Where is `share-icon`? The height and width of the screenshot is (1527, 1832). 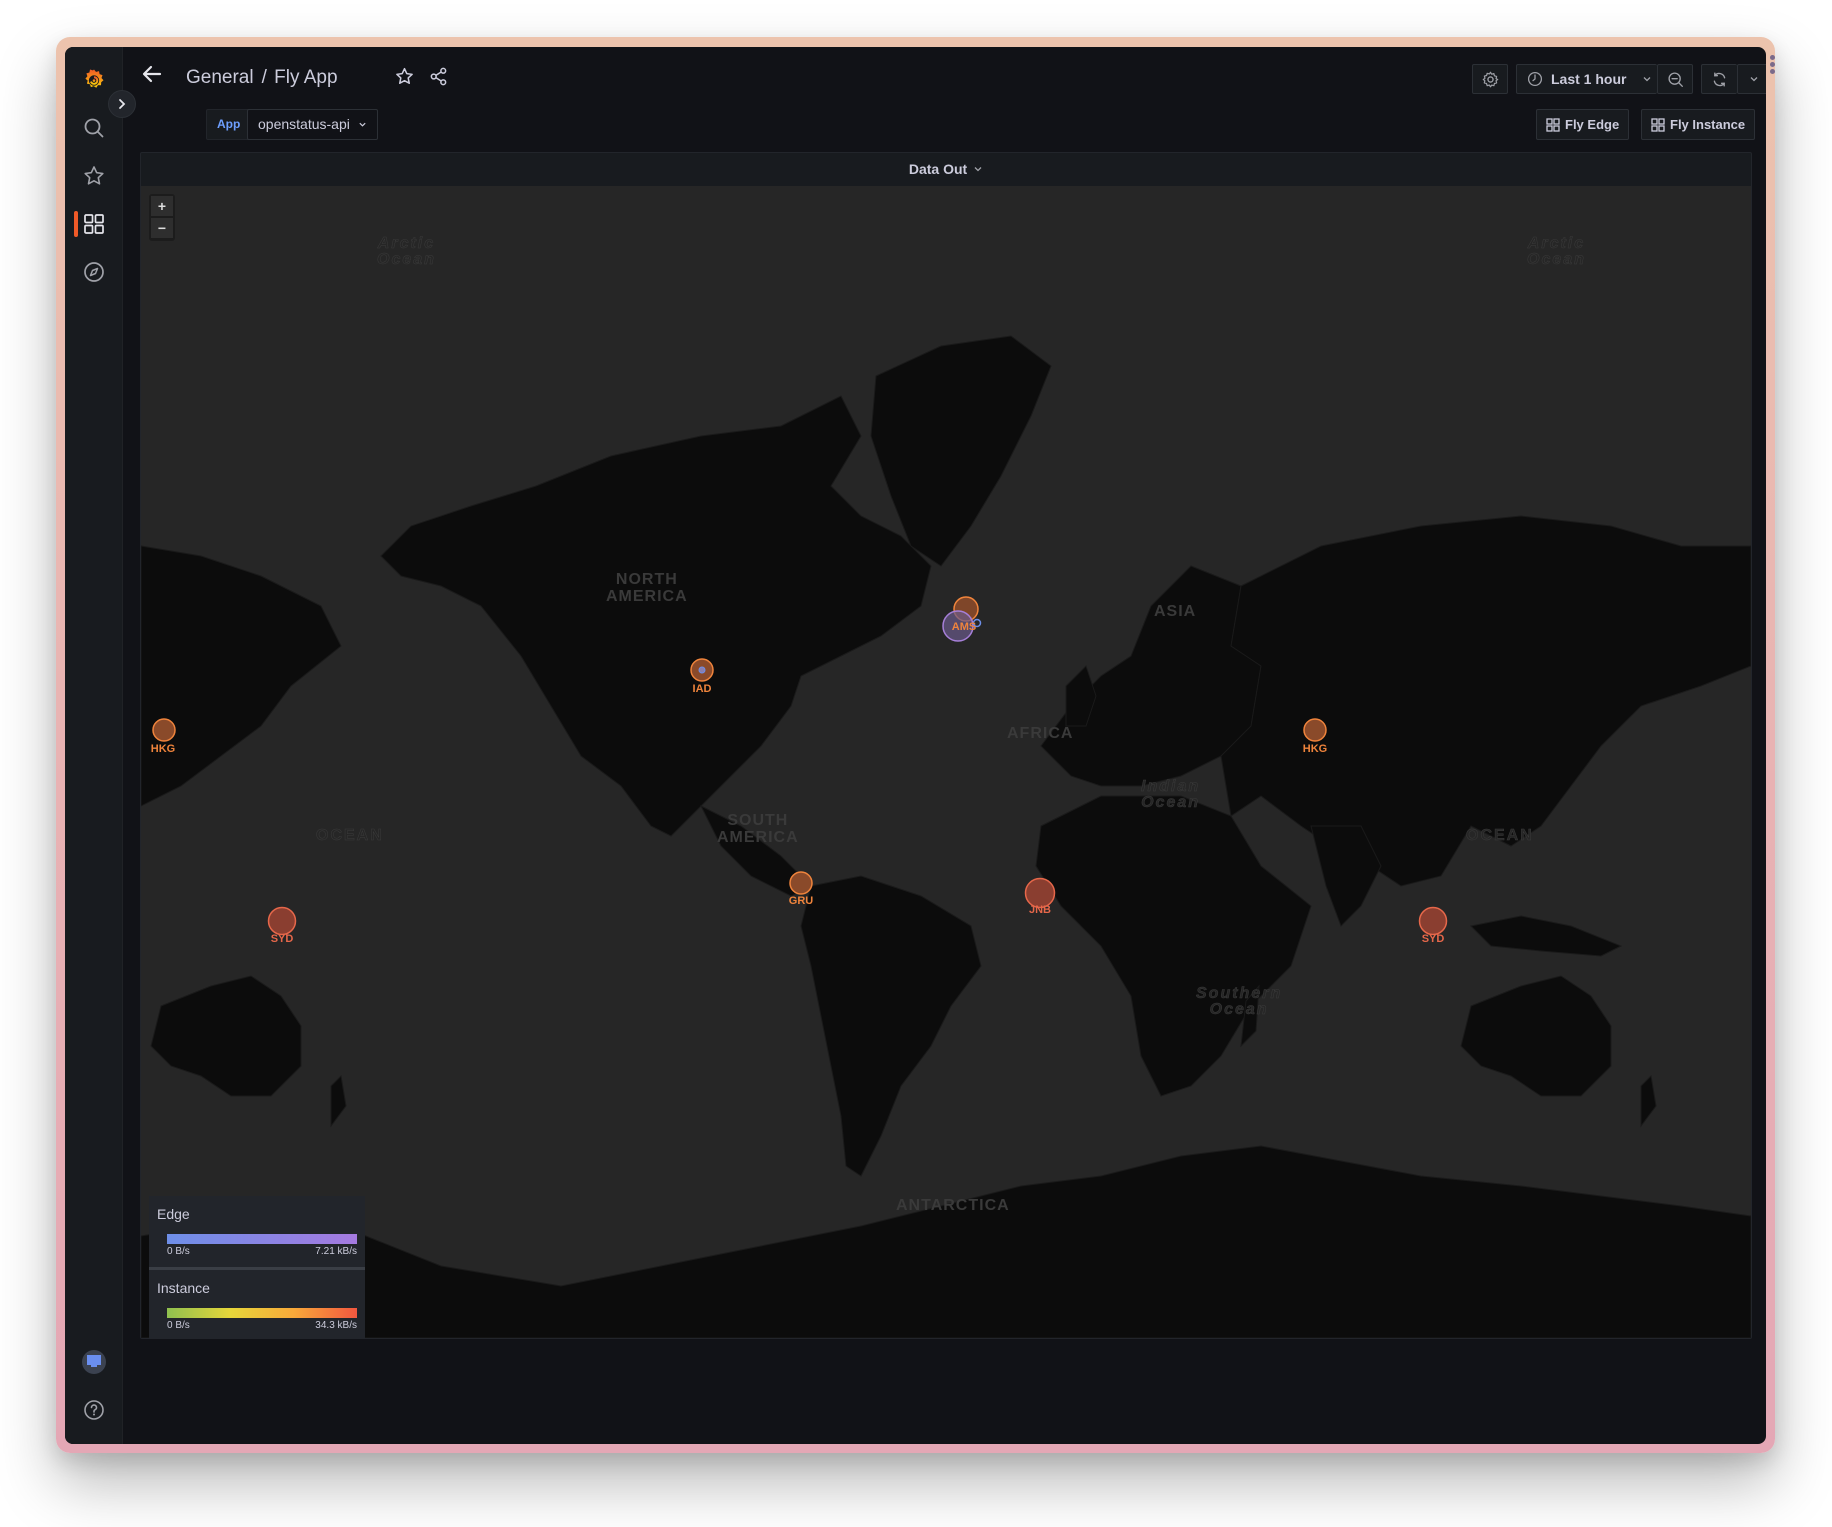 share-icon is located at coordinates (438, 76).